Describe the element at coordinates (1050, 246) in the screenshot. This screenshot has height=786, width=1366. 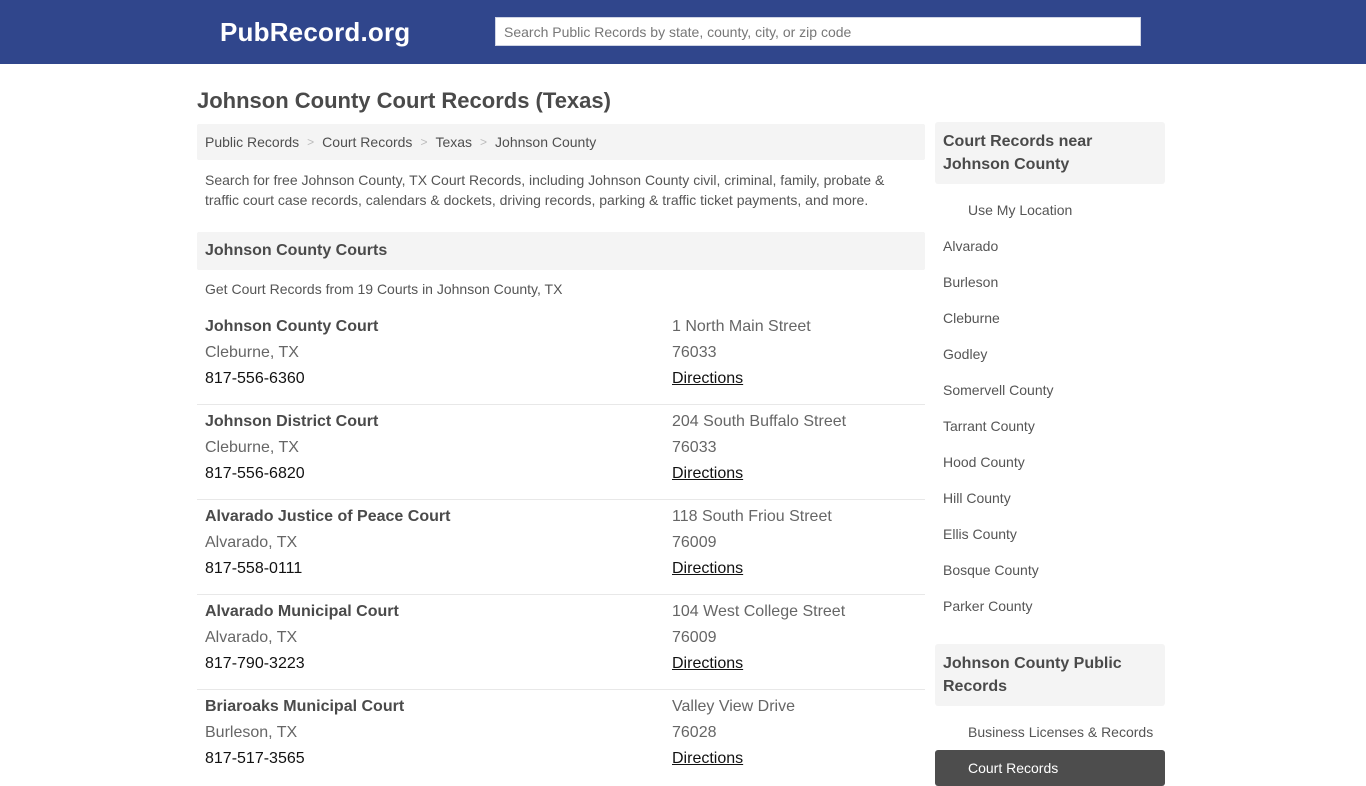
I see `nearby-item: Alvarado` at that location.